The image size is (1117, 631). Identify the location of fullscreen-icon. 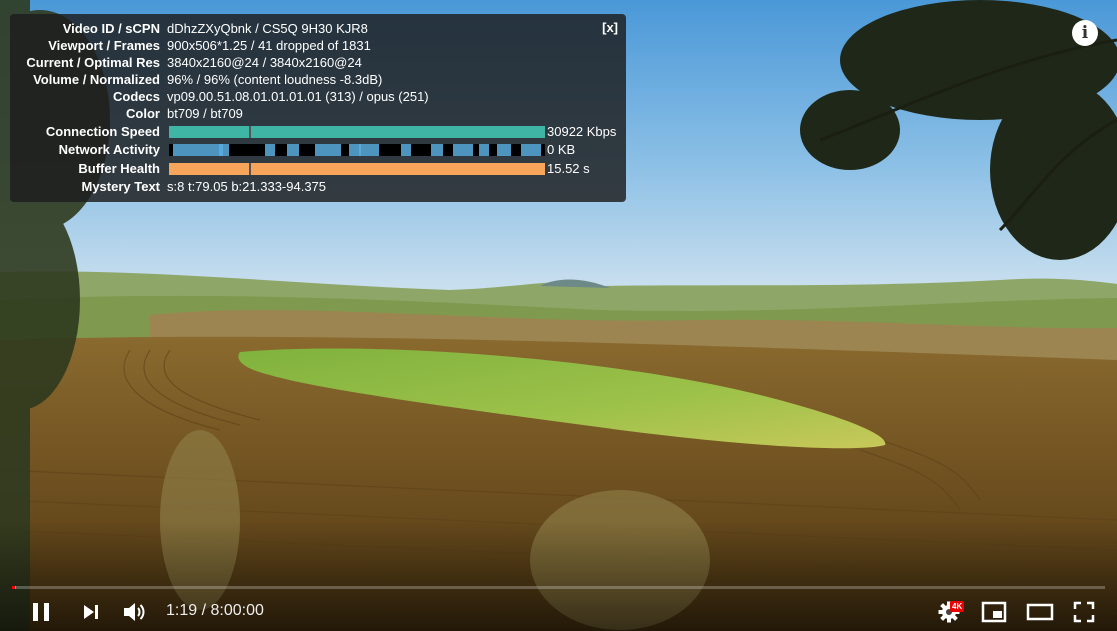
(1084, 612).